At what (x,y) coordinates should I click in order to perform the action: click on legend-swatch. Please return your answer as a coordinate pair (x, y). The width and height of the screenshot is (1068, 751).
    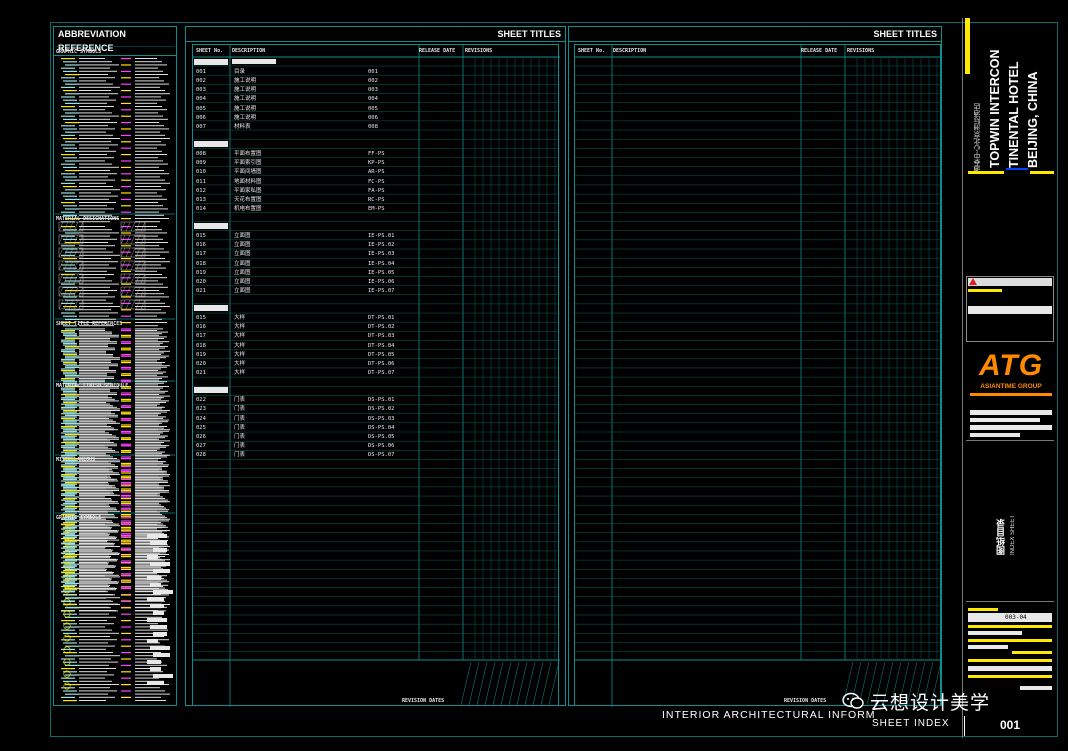
    Looking at the image, I should click on (157, 620).